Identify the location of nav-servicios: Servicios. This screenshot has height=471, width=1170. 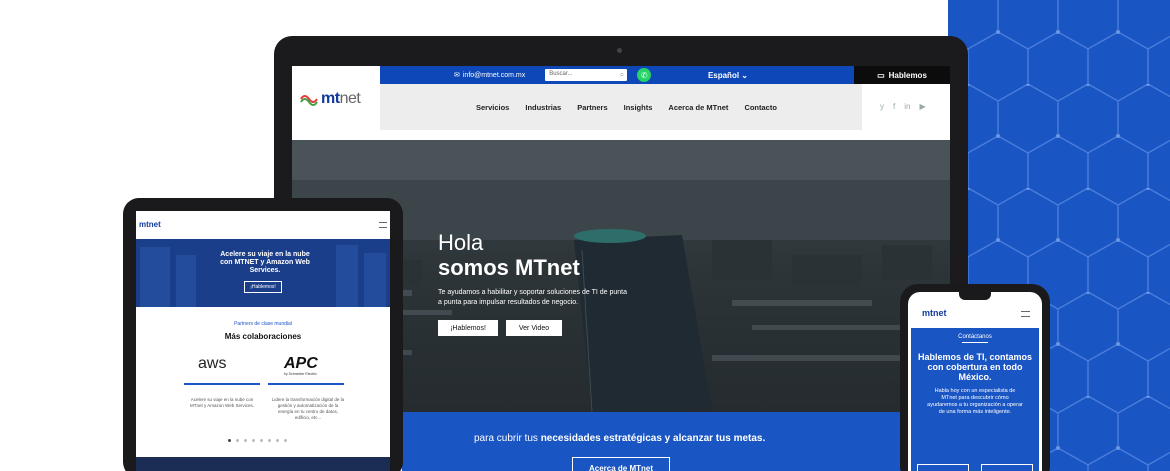
(492, 107).